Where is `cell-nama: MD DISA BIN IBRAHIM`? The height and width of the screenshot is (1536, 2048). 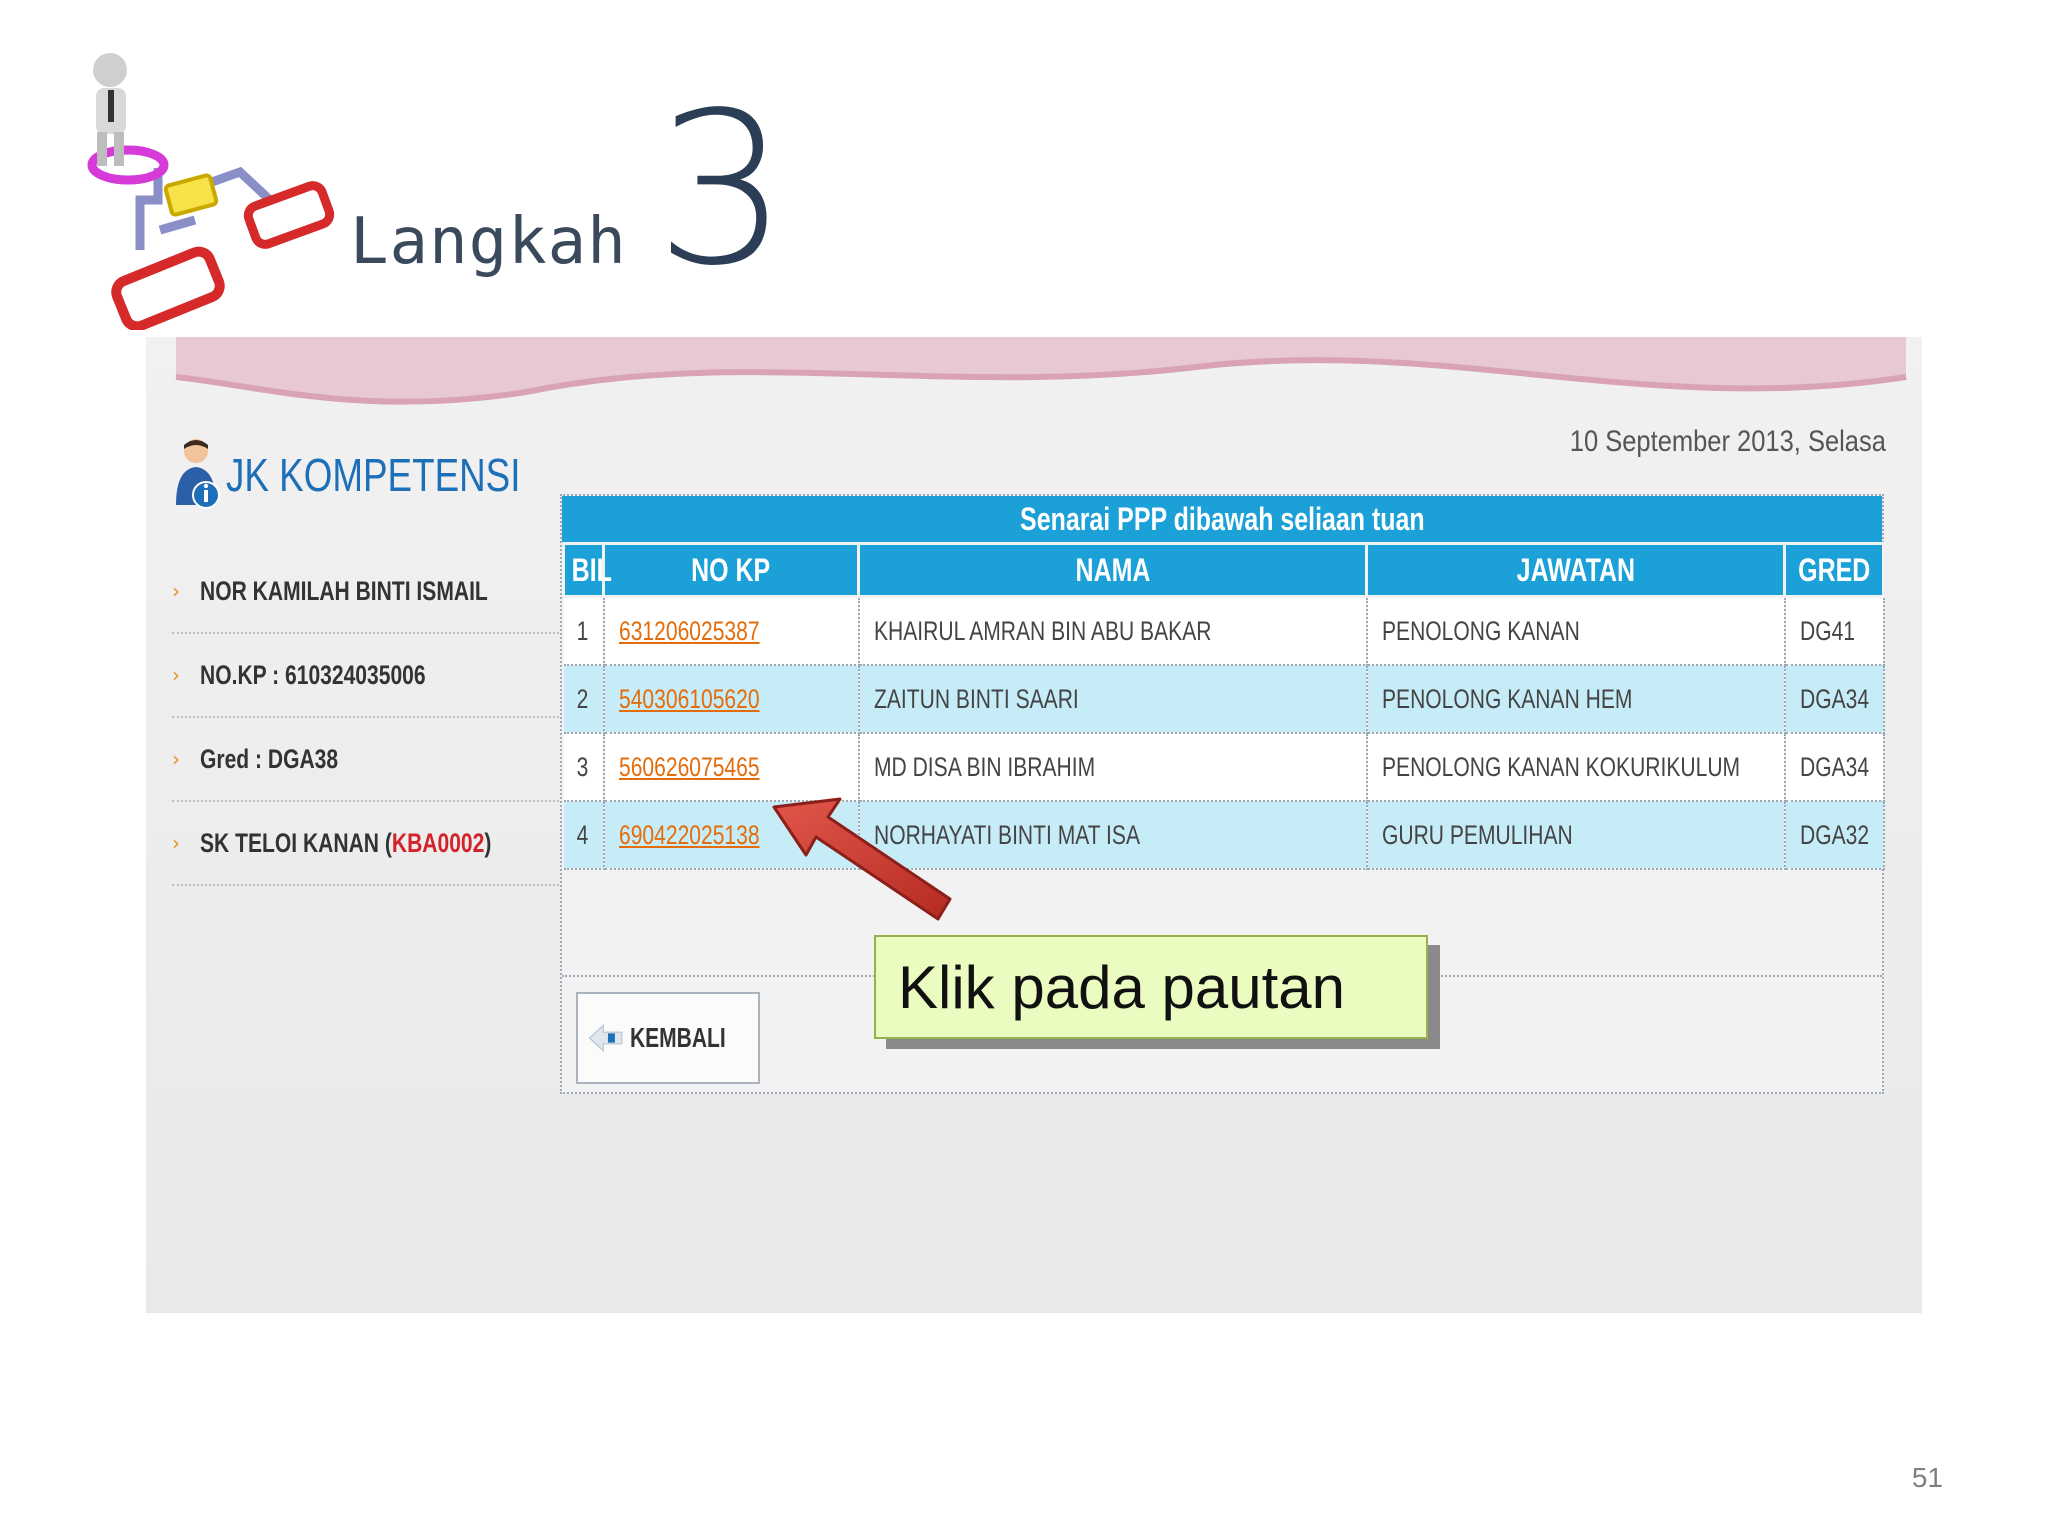 cell-nama: MD DISA BIN IBRAHIM is located at coordinates (1113, 767).